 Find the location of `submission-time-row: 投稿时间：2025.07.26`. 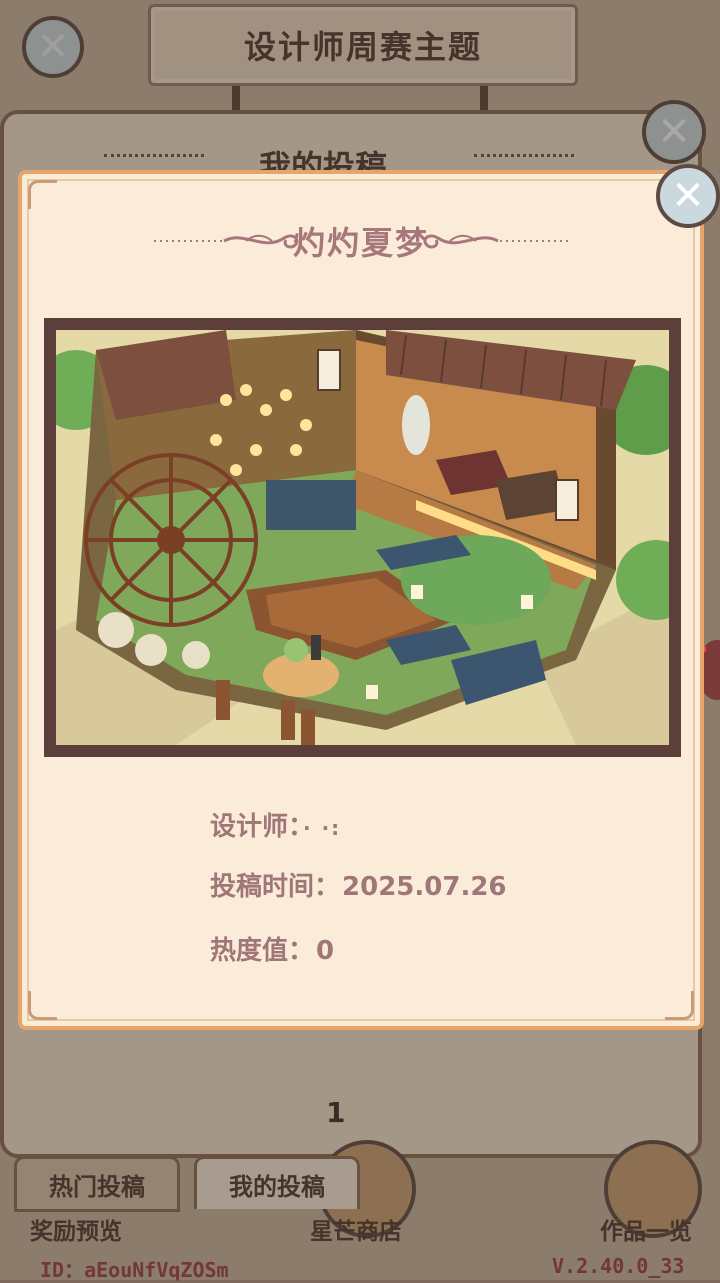

submission-time-row: 投稿时间：2025.07.26 is located at coordinates (358, 884).